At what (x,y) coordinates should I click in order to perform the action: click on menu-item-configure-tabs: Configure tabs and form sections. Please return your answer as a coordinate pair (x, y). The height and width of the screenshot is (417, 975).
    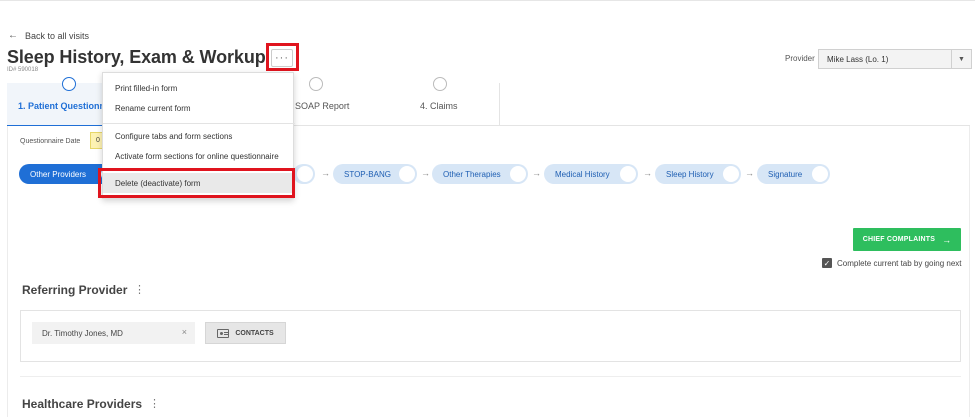
    Looking at the image, I should click on (199, 136).